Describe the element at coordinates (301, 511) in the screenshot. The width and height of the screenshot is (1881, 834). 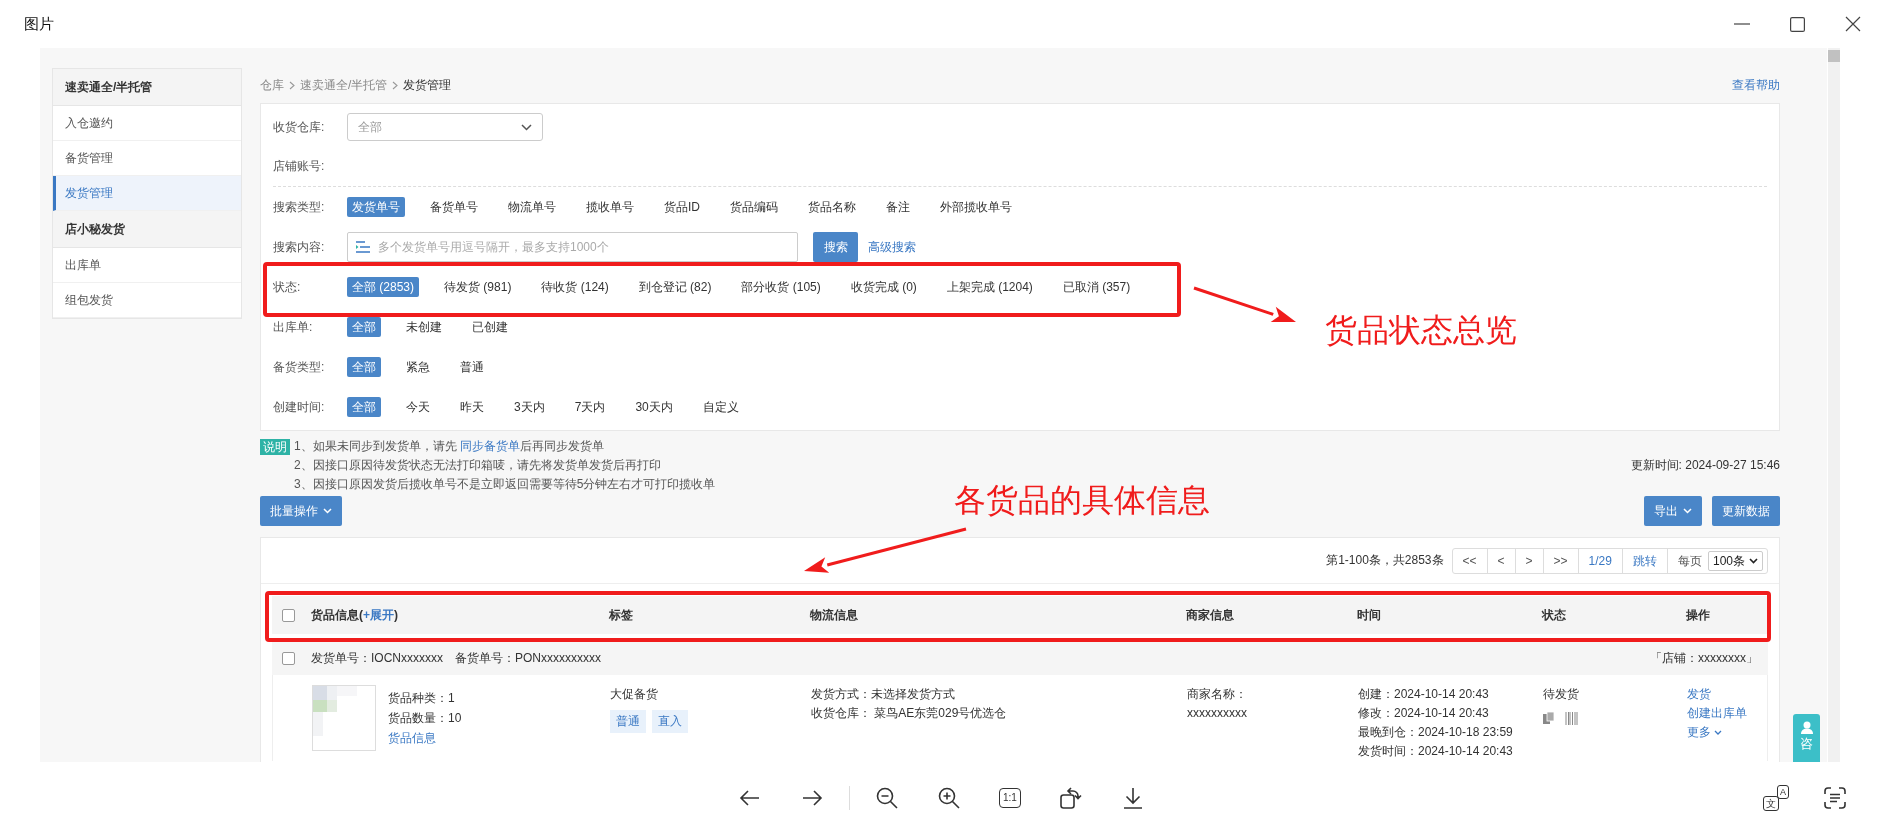
I see `batch-button: 批量操作` at that location.